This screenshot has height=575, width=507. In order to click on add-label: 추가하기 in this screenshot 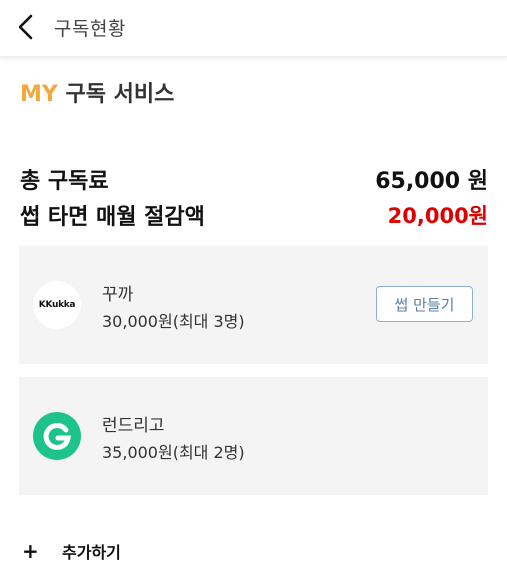, I will do `click(91, 552)`.